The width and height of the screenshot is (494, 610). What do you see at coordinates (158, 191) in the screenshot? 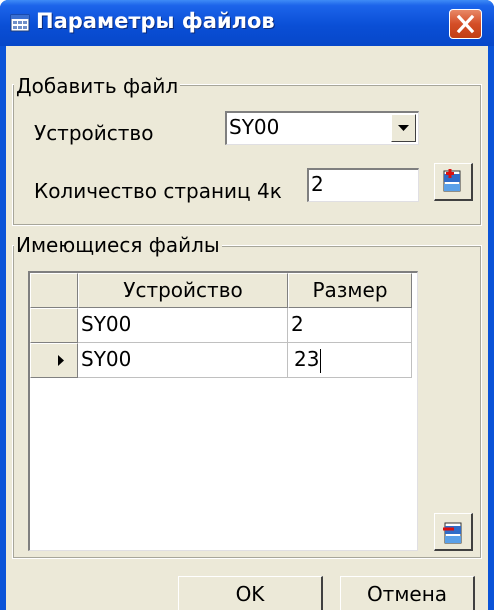
I see `pages-label: Количество страниц 4к` at bounding box center [158, 191].